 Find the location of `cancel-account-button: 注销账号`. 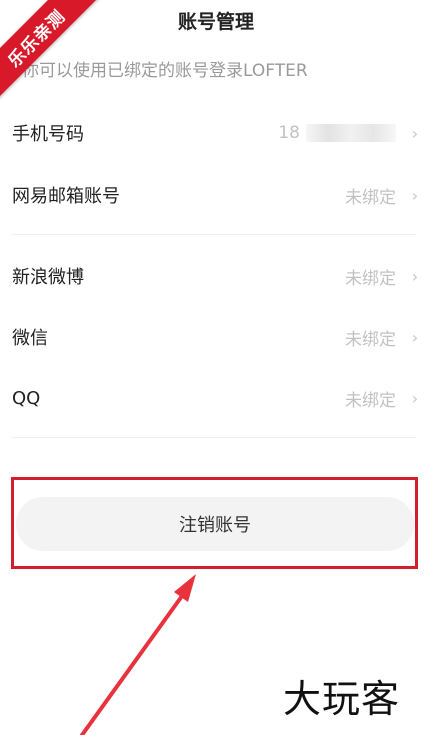

cancel-account-button: 注销账号 is located at coordinates (215, 524).